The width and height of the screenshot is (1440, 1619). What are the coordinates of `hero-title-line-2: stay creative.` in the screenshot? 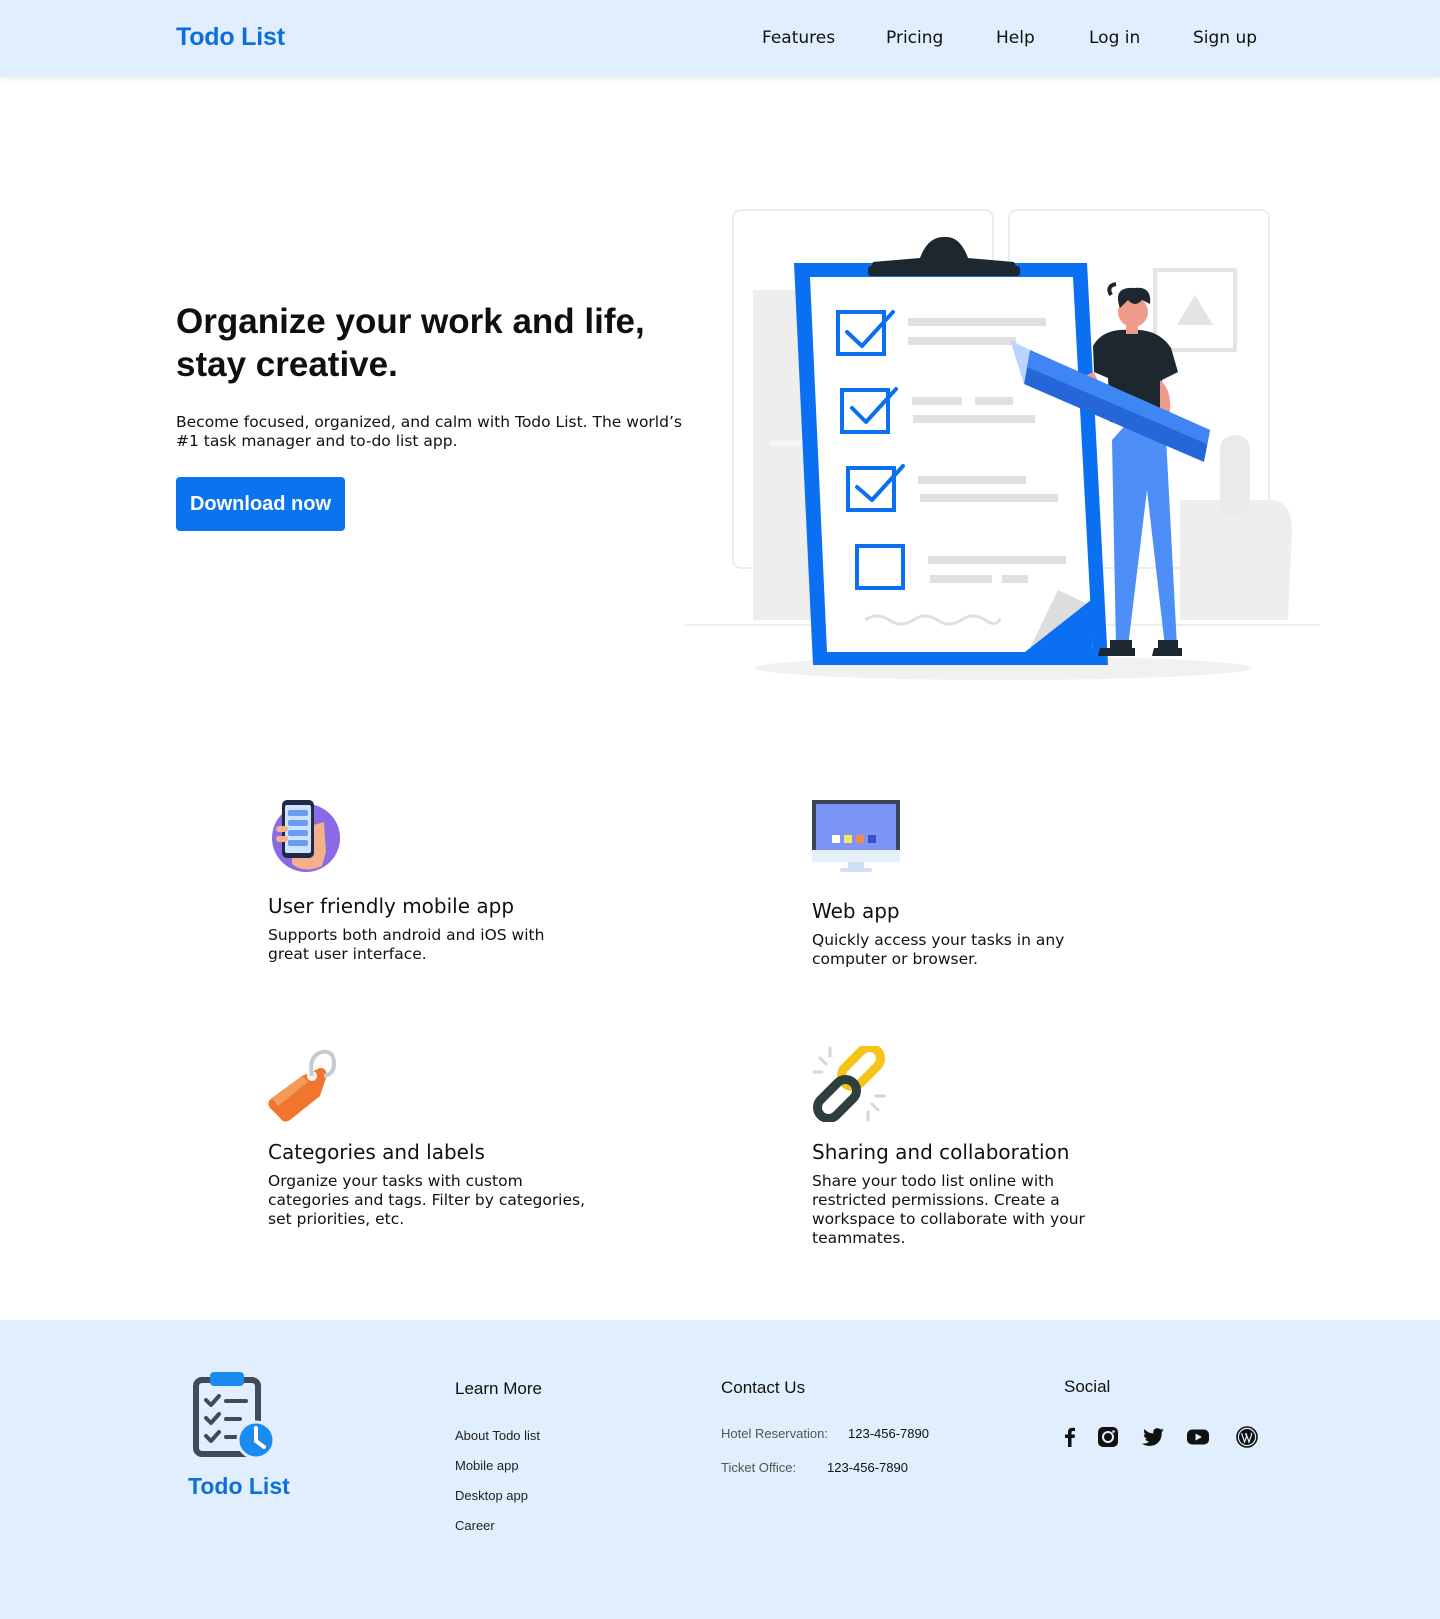 It's located at (287, 364).